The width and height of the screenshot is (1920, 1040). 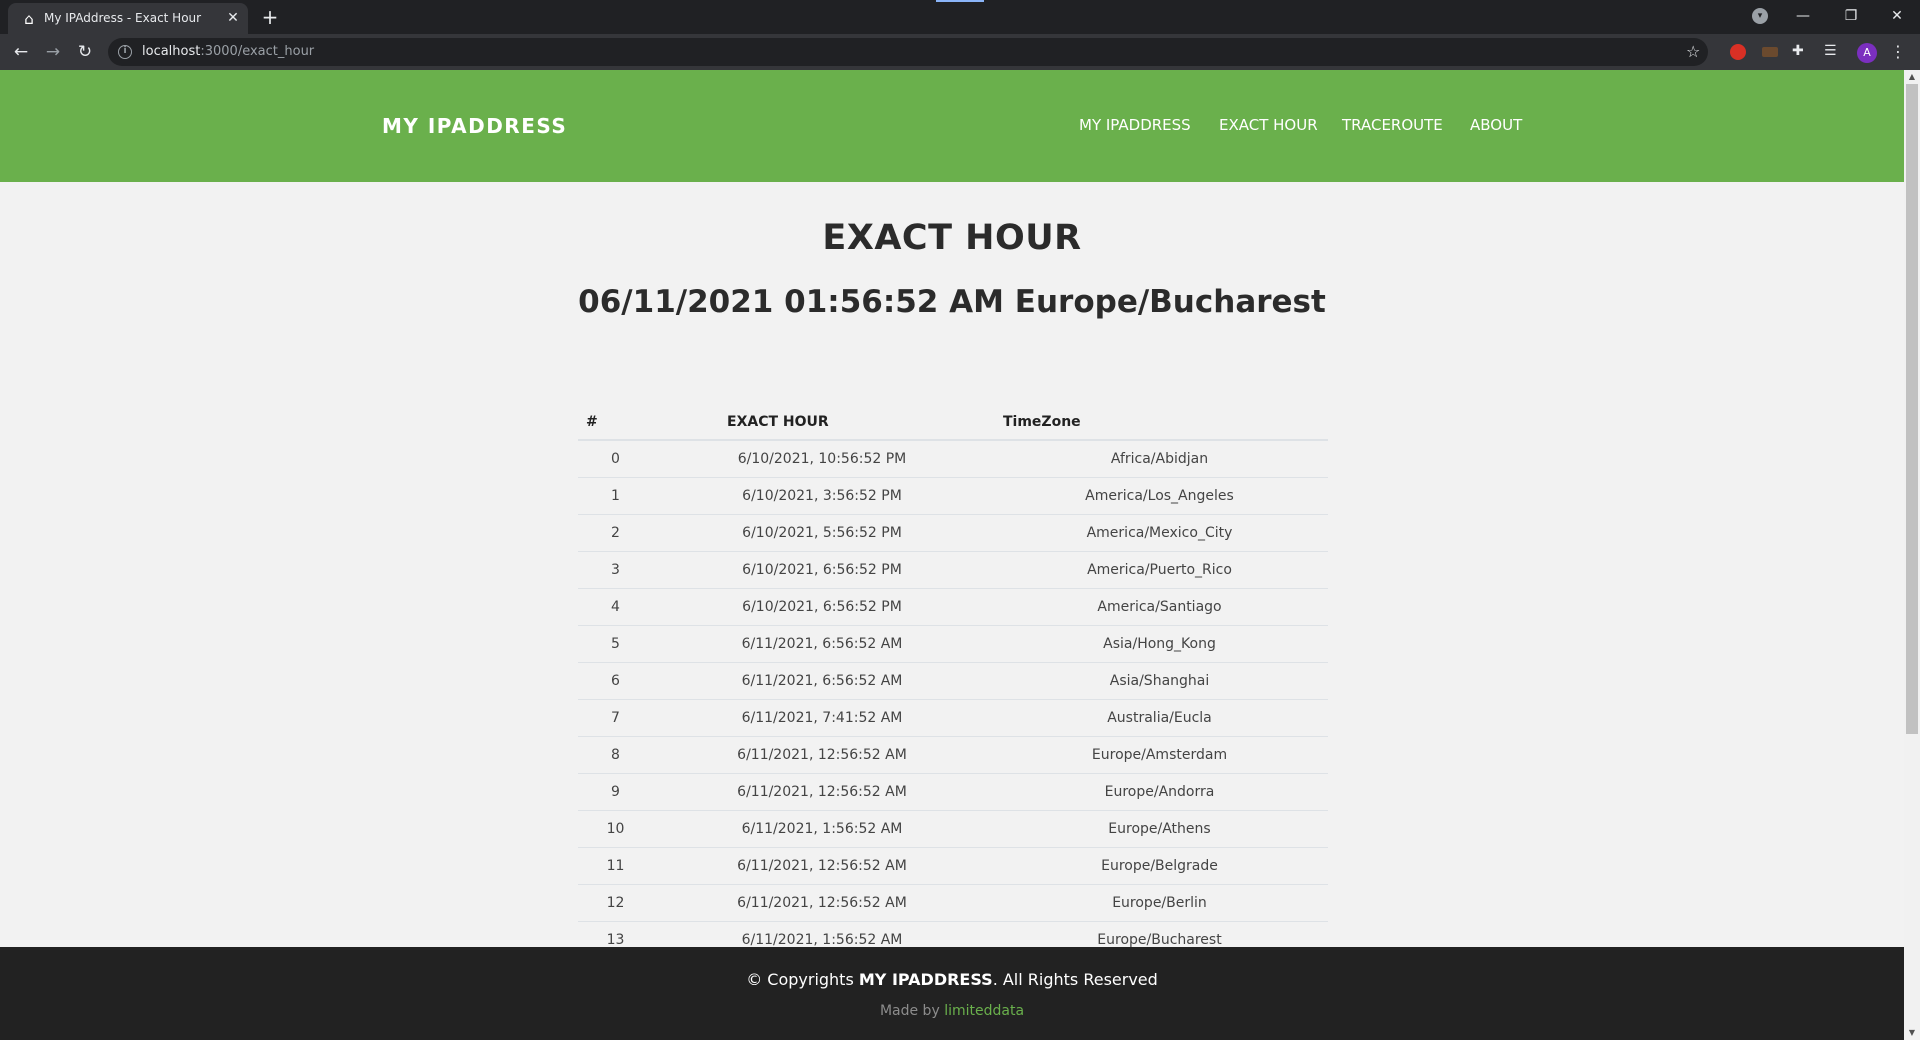 What do you see at coordinates (1912, 77) in the screenshot?
I see `scroll-up-icon: ▲` at bounding box center [1912, 77].